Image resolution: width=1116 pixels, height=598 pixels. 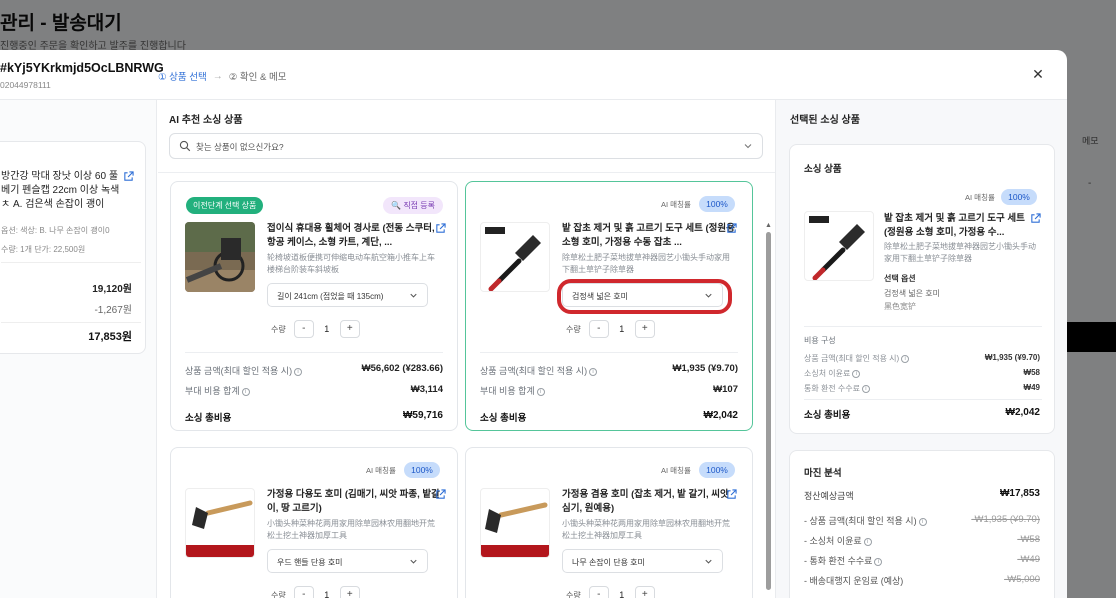 I want to click on cost-row-label: 통화 환전 수수료 i, so click(x=837, y=388).